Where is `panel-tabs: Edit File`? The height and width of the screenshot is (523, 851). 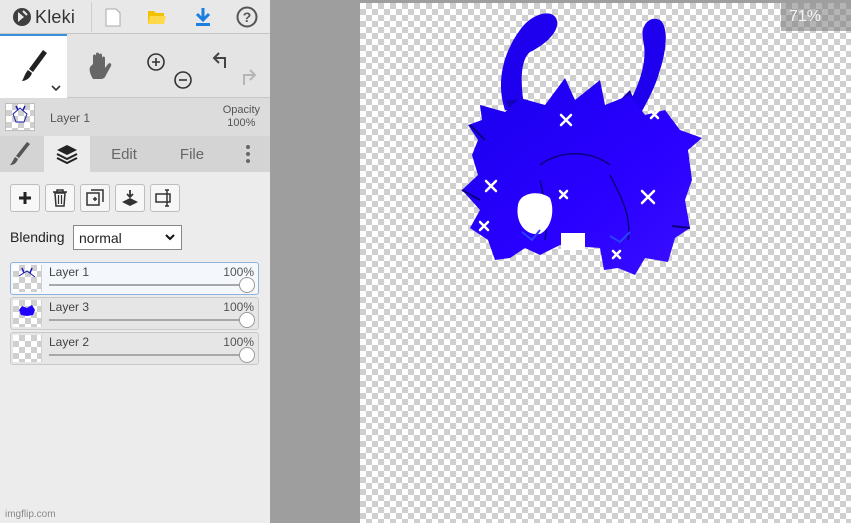
panel-tabs: Edit File is located at coordinates (135, 154).